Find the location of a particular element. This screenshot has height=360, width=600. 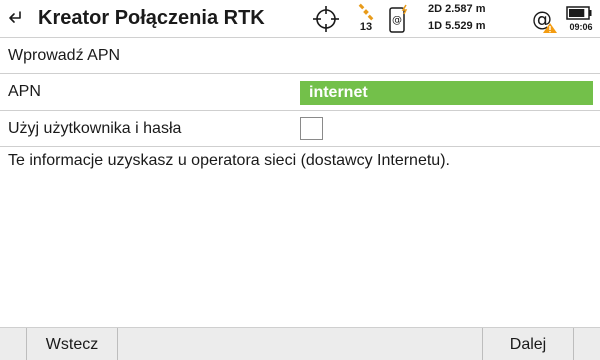

device-connection-icon: @ is located at coordinates (399, 19).